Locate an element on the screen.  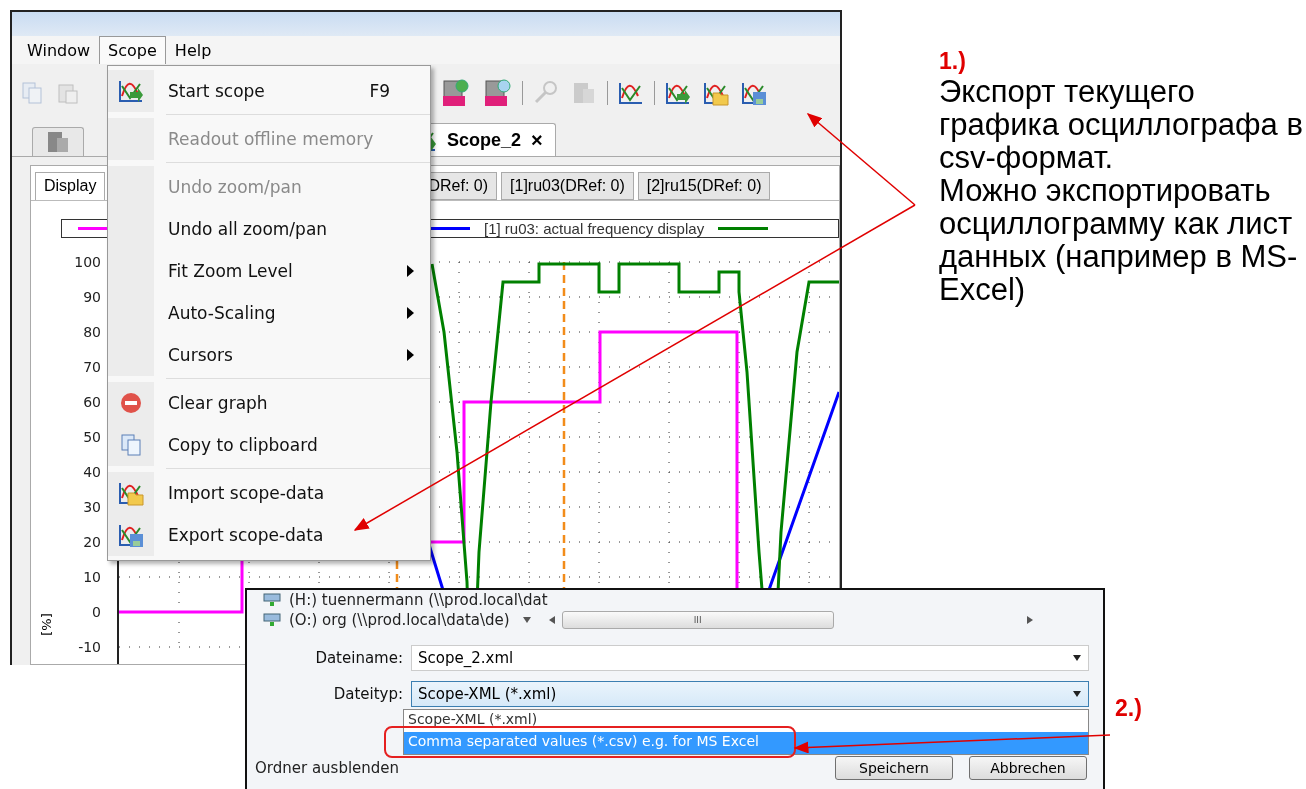
axis-tick-label: 60 is located at coordinates (92, 402).